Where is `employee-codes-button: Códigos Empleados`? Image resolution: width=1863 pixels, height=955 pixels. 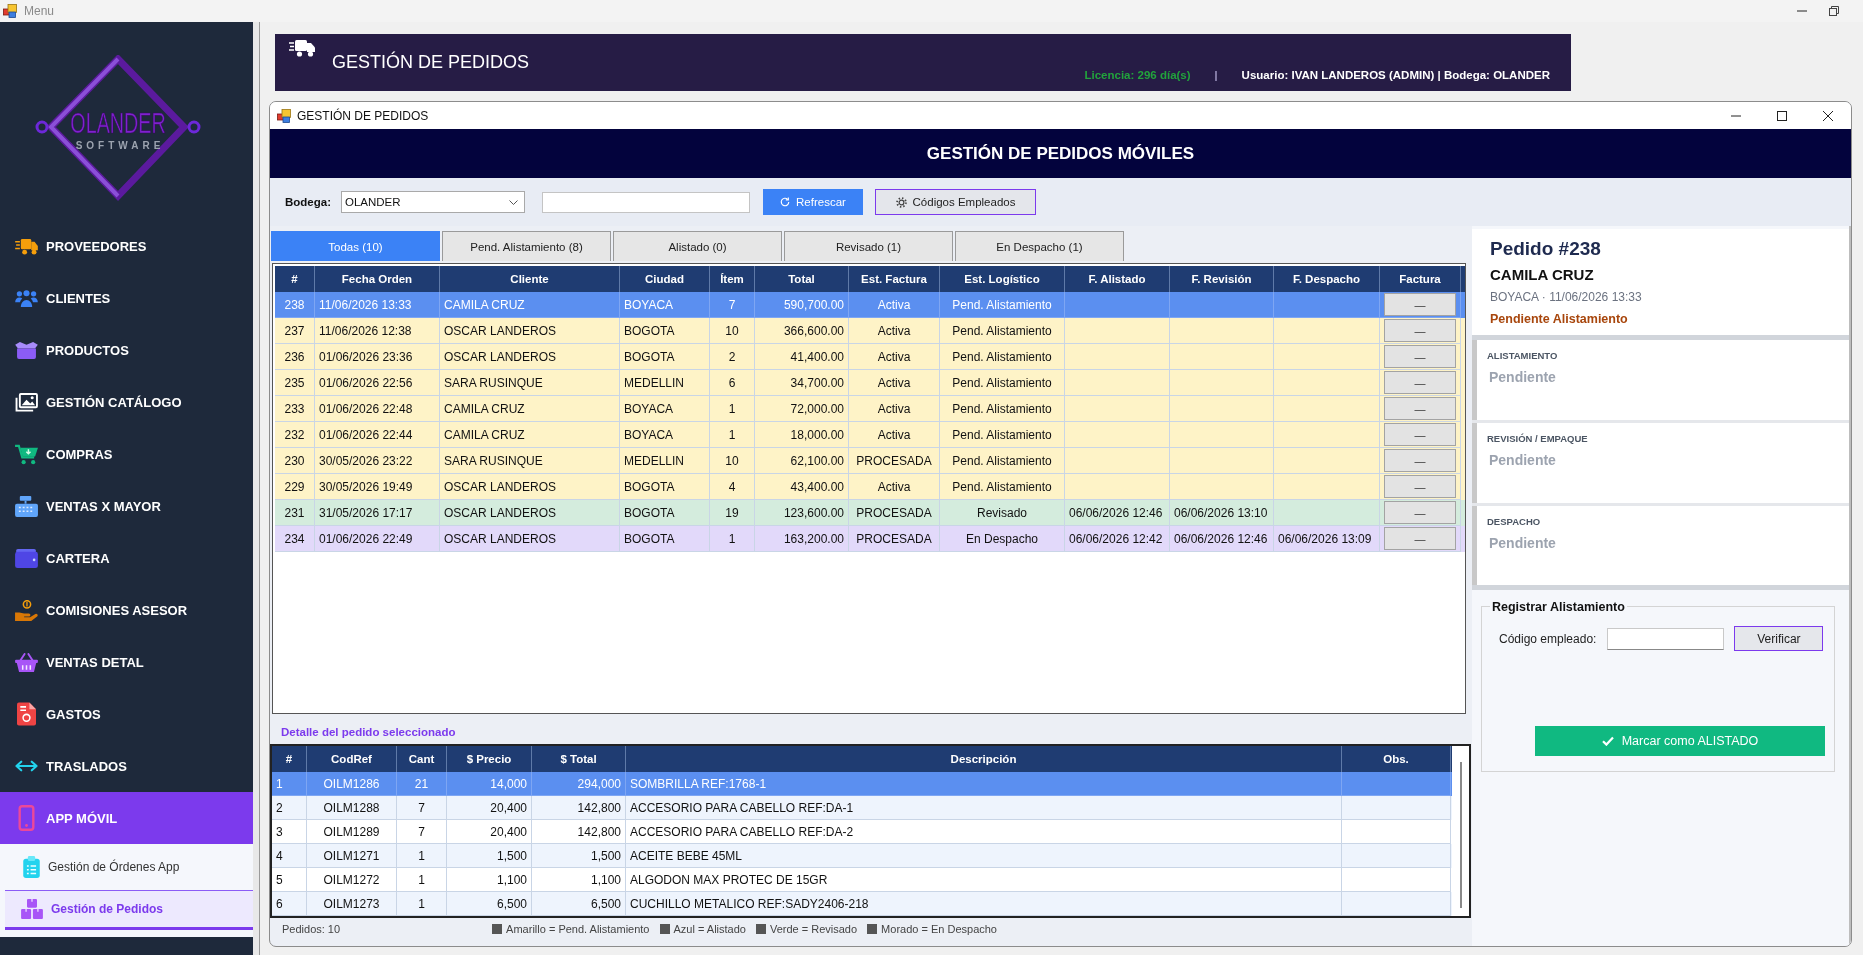
employee-codes-button: Códigos Empleados is located at coordinates (955, 202).